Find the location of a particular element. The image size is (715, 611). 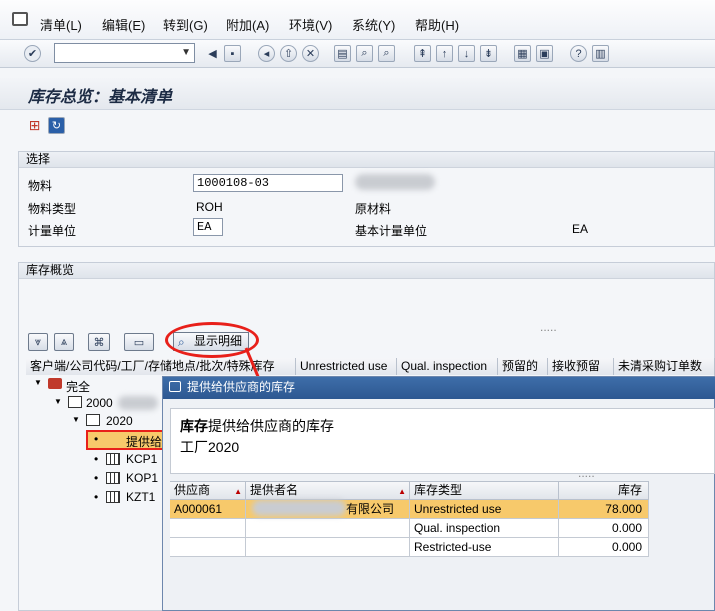

popup-title: 提供给供应商的库存 is located at coordinates (241, 387).